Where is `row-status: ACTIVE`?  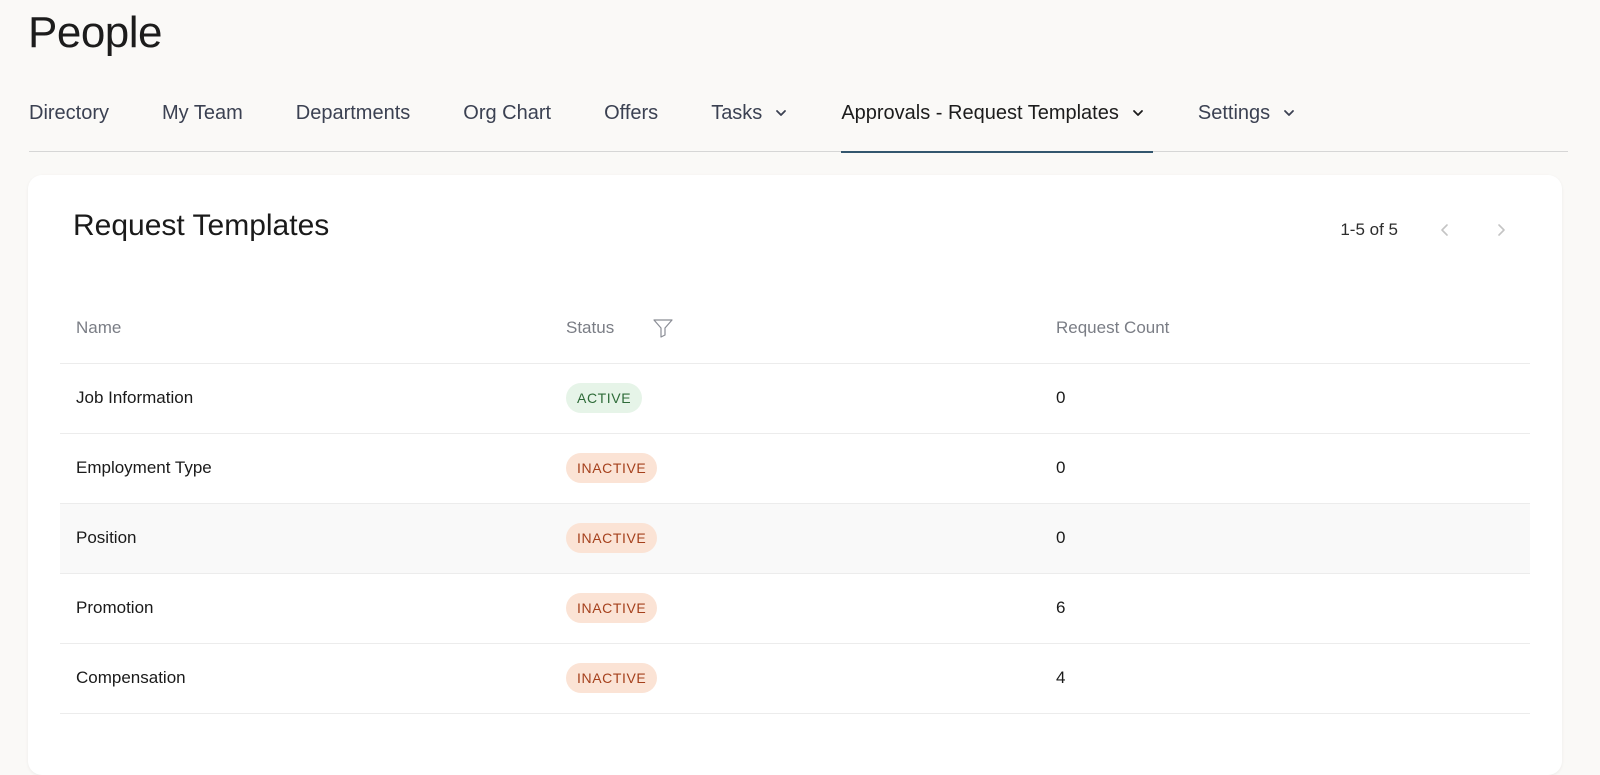
row-status: ACTIVE is located at coordinates (795, 398).